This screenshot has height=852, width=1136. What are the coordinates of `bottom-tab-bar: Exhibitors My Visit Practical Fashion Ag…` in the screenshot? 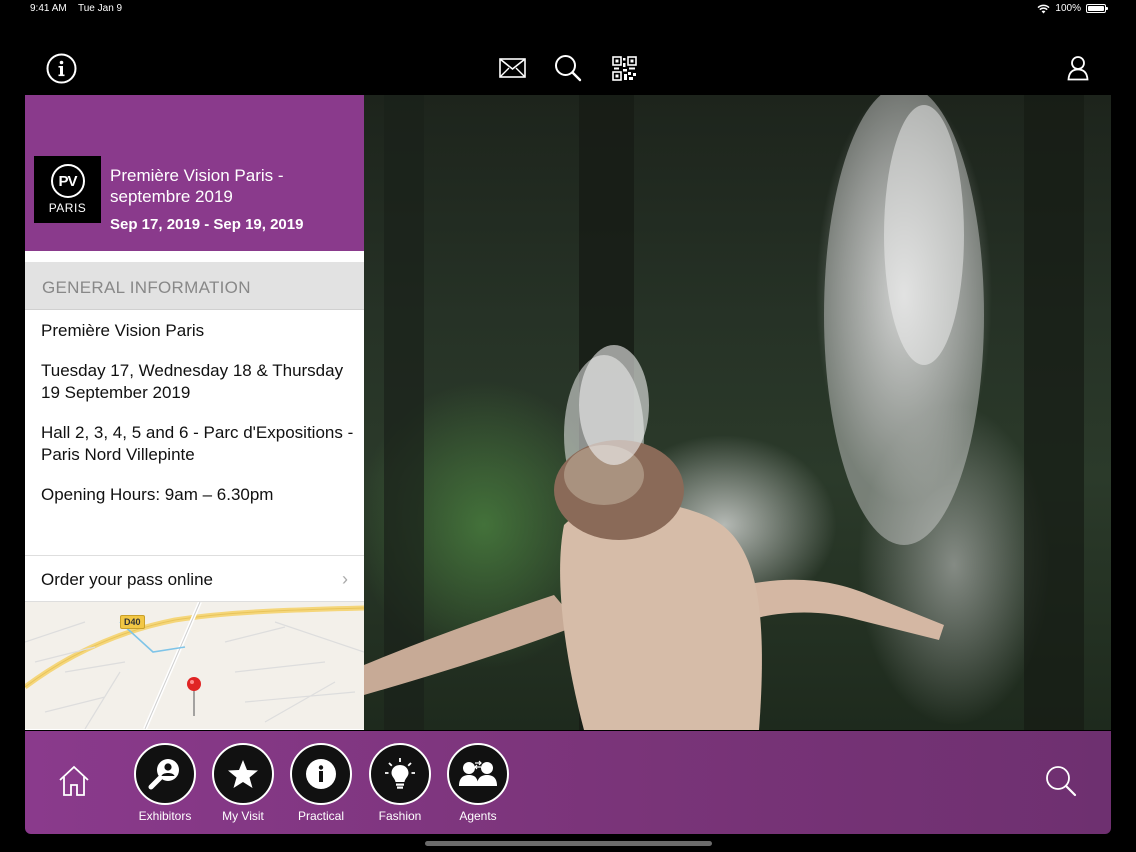 It's located at (568, 782).